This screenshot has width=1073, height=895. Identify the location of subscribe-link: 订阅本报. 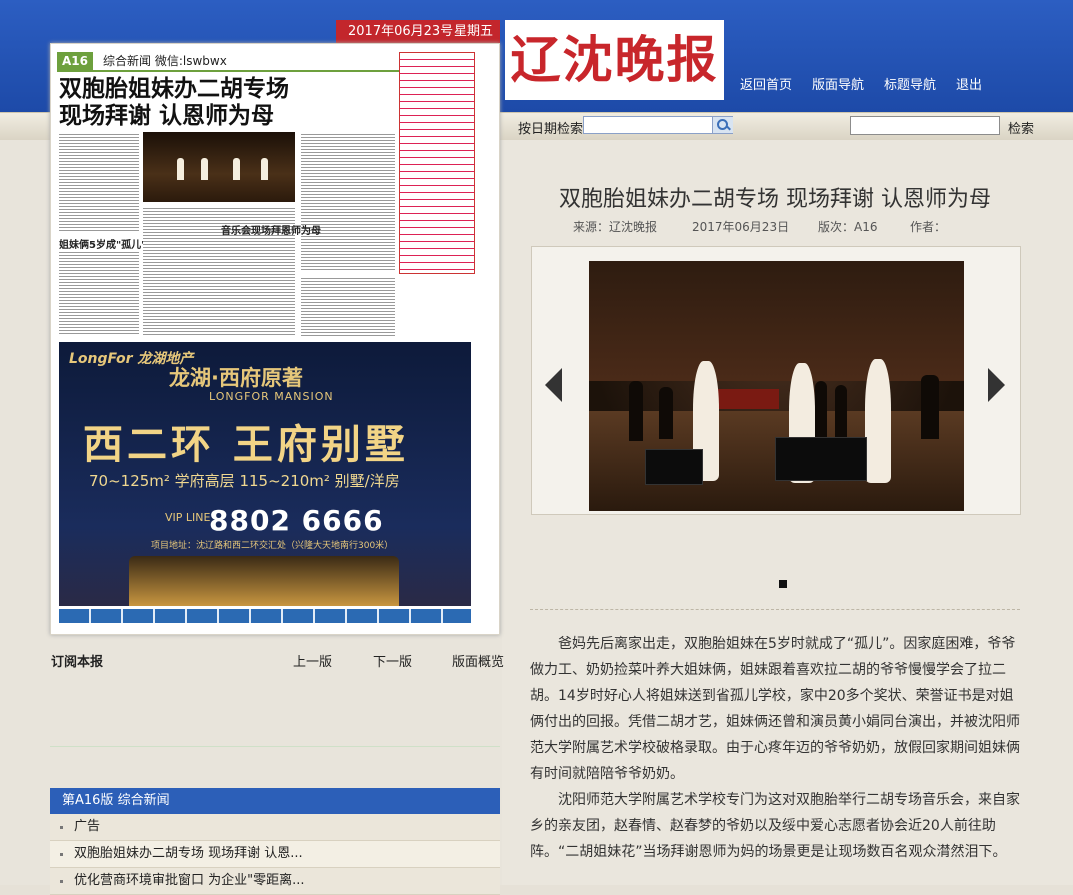
(77, 660).